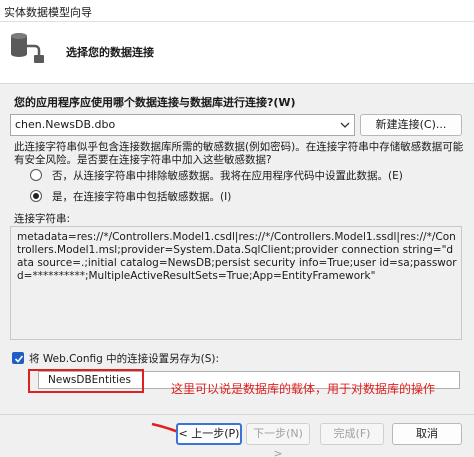  Describe the element at coordinates (427, 434) in the screenshot. I see `cancel-button: 取消` at that location.